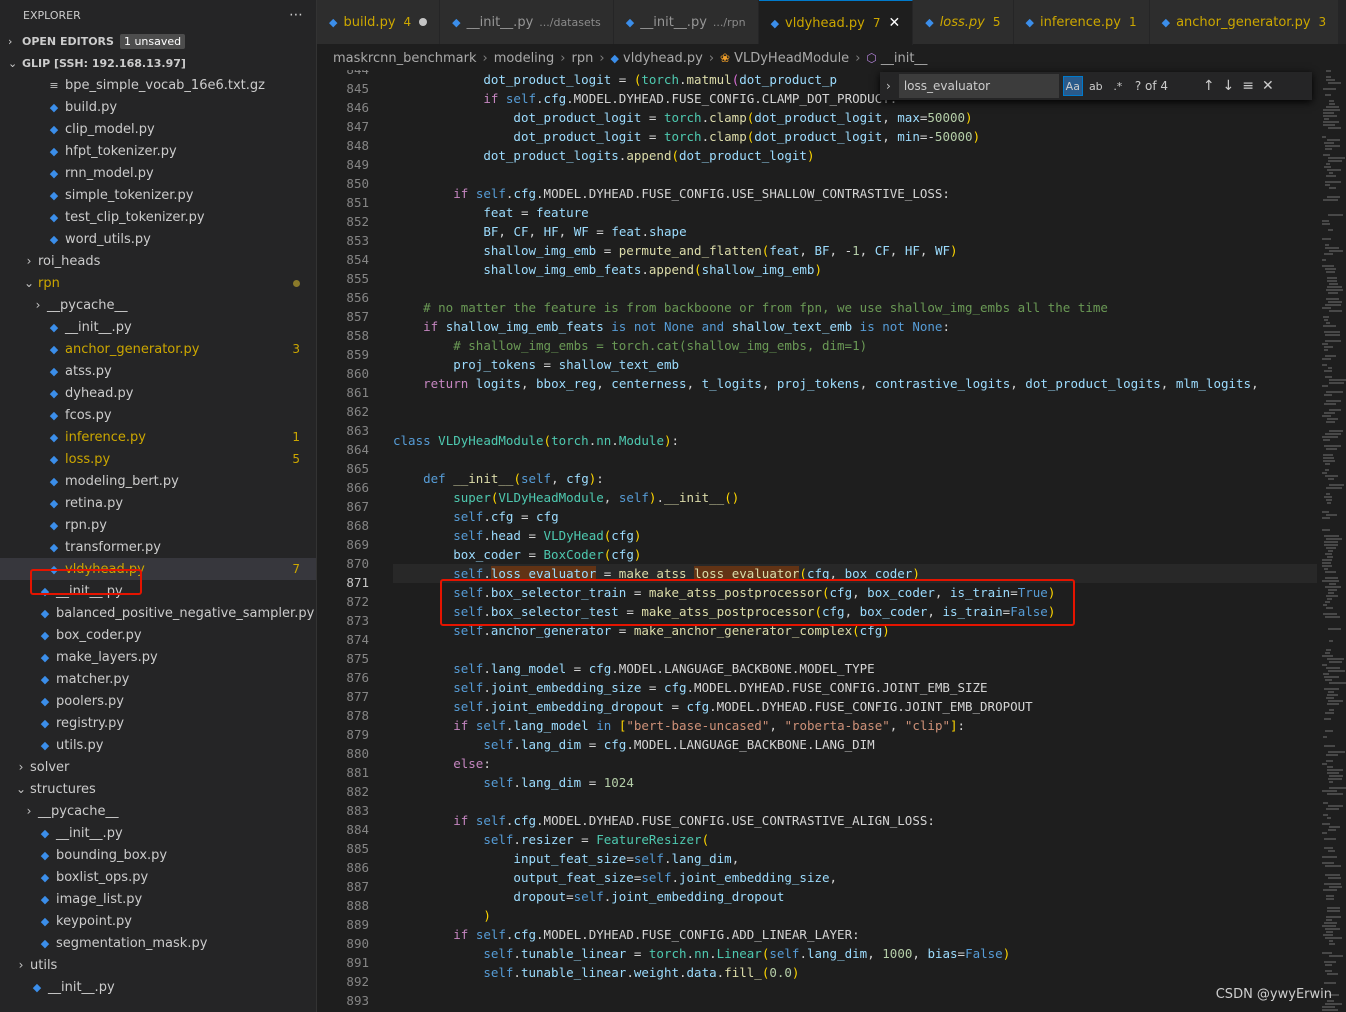 The width and height of the screenshot is (1346, 1012). What do you see at coordinates (296, 15) in the screenshot?
I see `more-actions-icon: ⋯` at bounding box center [296, 15].